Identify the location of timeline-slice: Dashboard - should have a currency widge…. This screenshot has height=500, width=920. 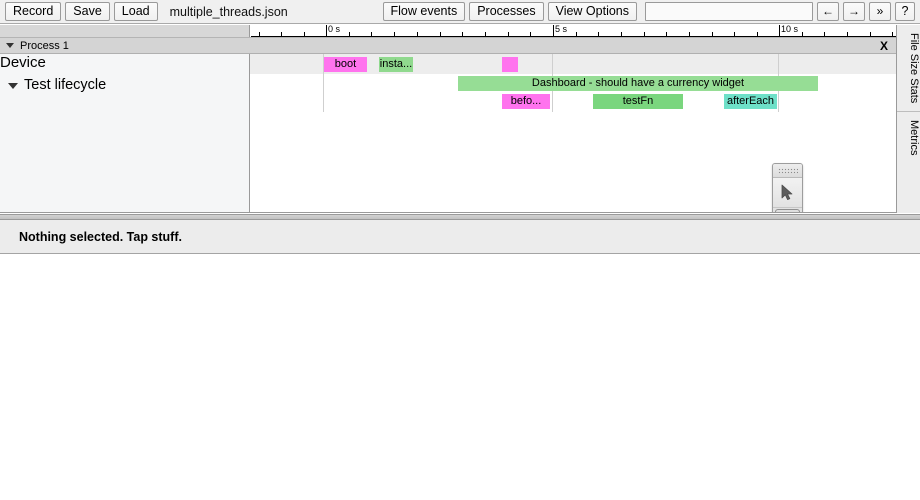
(638, 83).